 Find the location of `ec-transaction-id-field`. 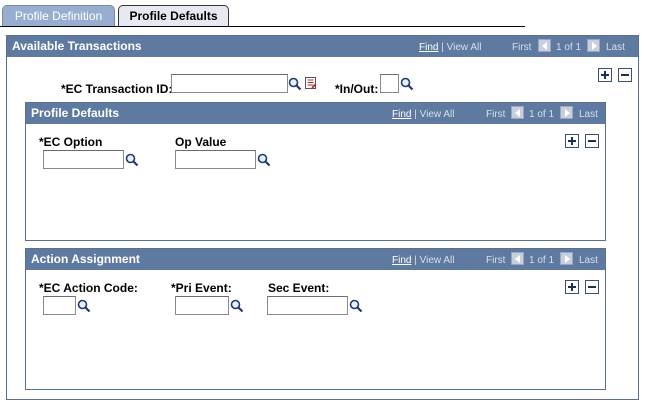

ec-transaction-id-field is located at coordinates (229, 83).